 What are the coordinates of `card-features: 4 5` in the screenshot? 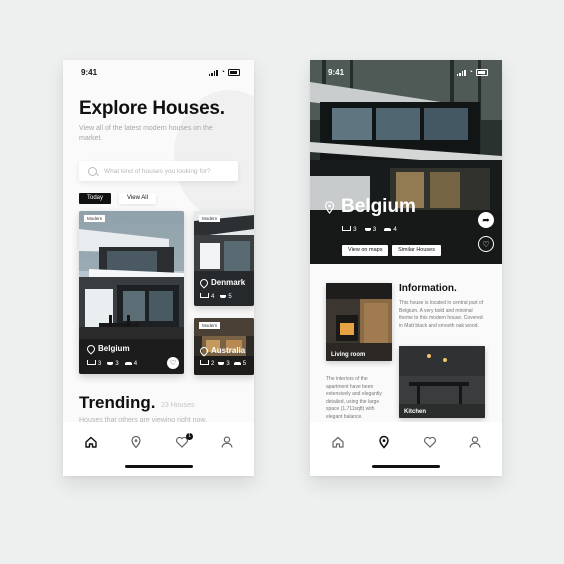 It's located at (216, 296).